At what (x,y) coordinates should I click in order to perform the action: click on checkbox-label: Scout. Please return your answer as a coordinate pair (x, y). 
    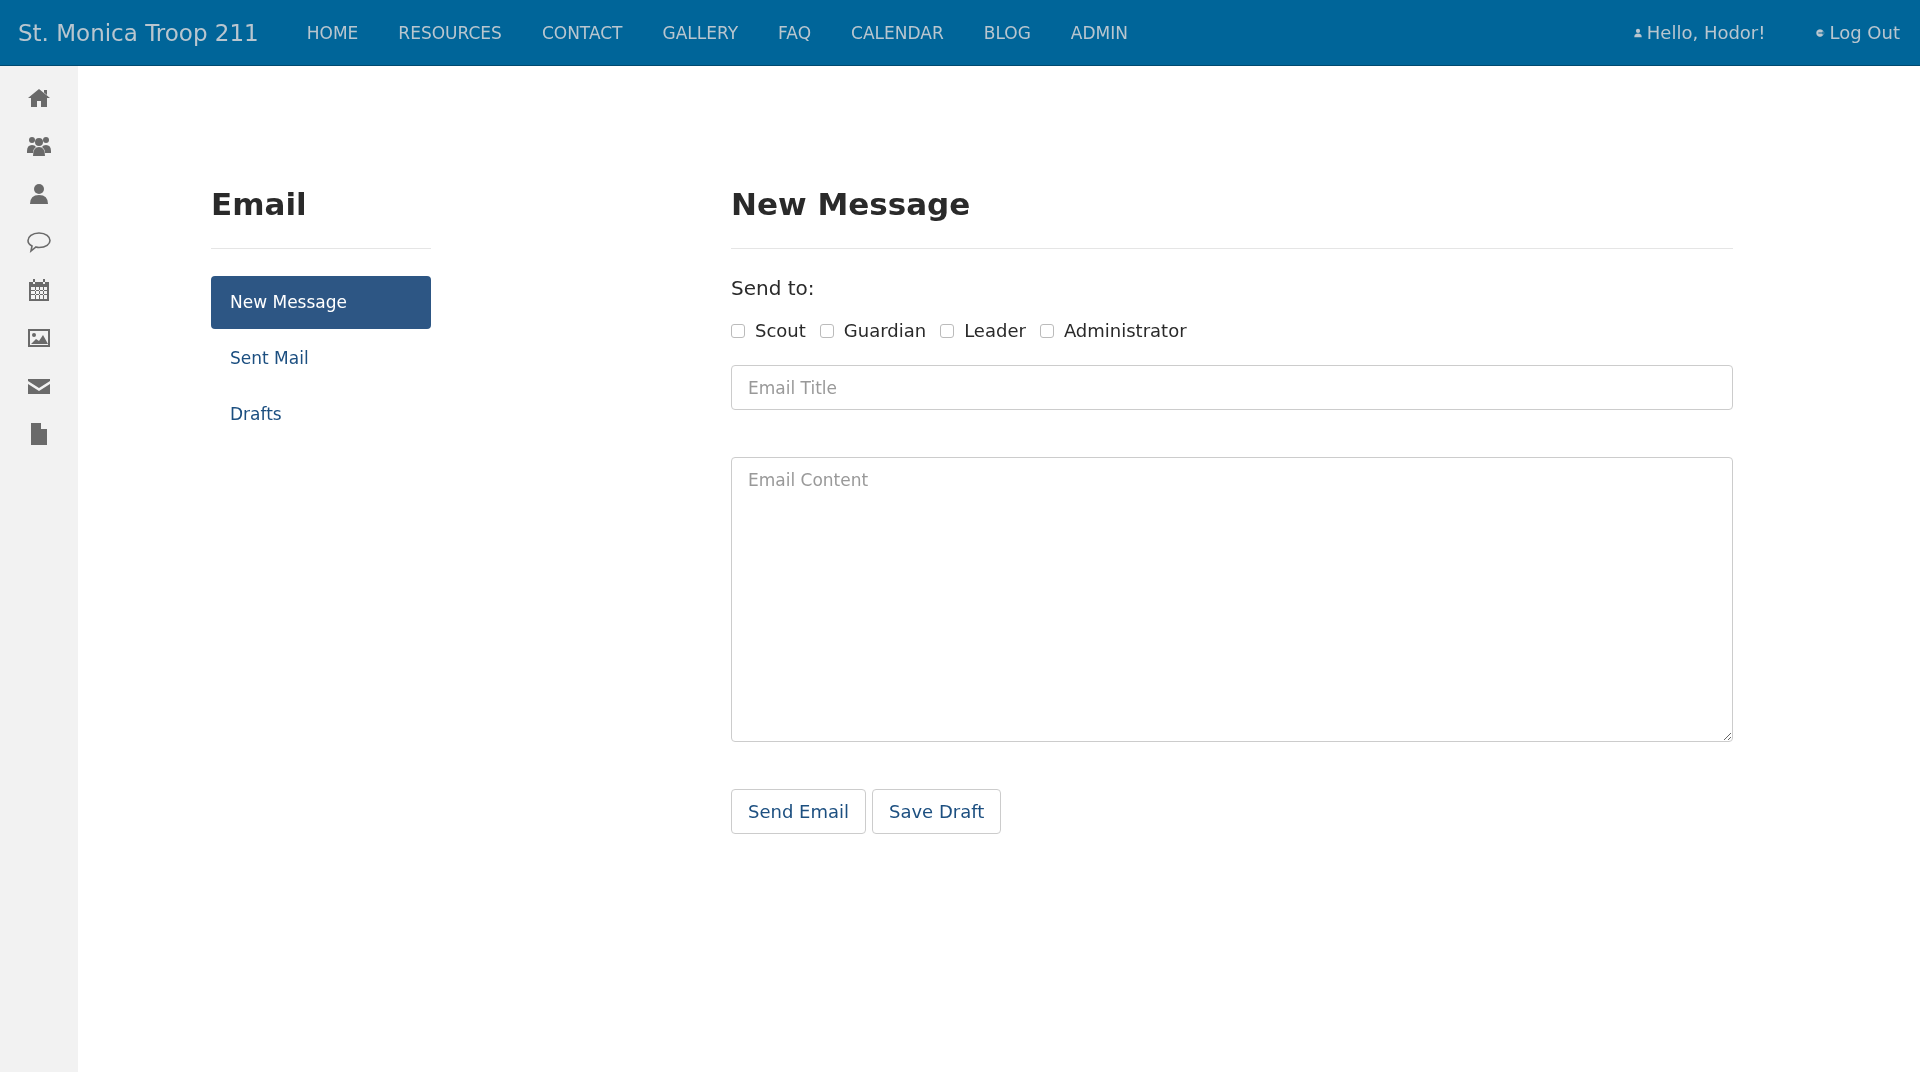
    Looking at the image, I should click on (780, 330).